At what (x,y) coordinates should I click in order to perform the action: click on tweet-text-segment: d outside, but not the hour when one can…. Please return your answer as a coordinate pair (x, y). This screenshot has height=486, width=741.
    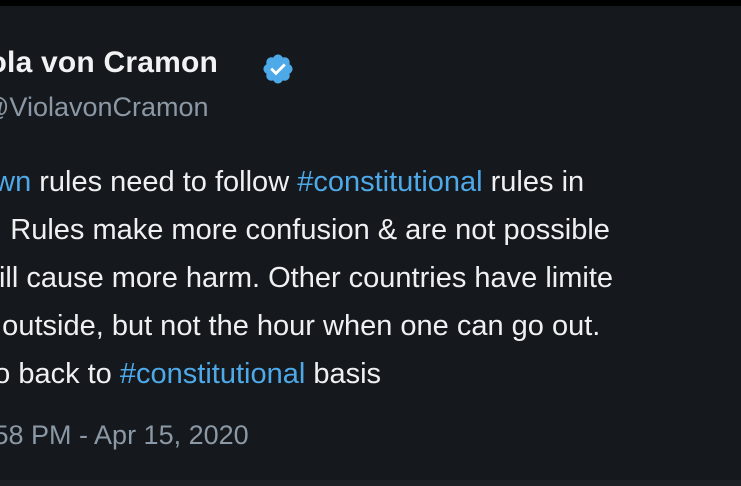
    Looking at the image, I should click on (300, 326).